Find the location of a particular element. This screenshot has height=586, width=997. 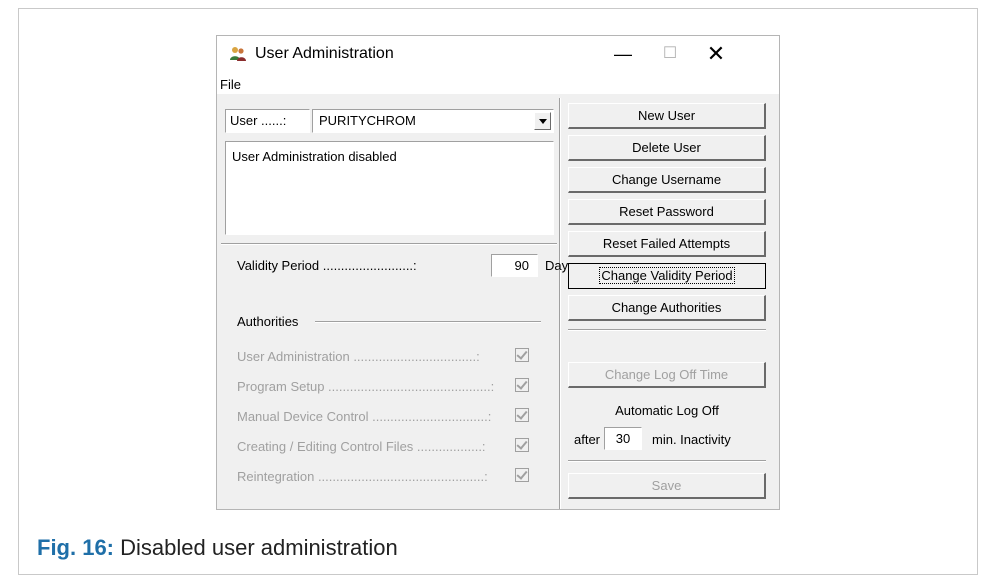

user-select: PURITYCHROM is located at coordinates (433, 121).